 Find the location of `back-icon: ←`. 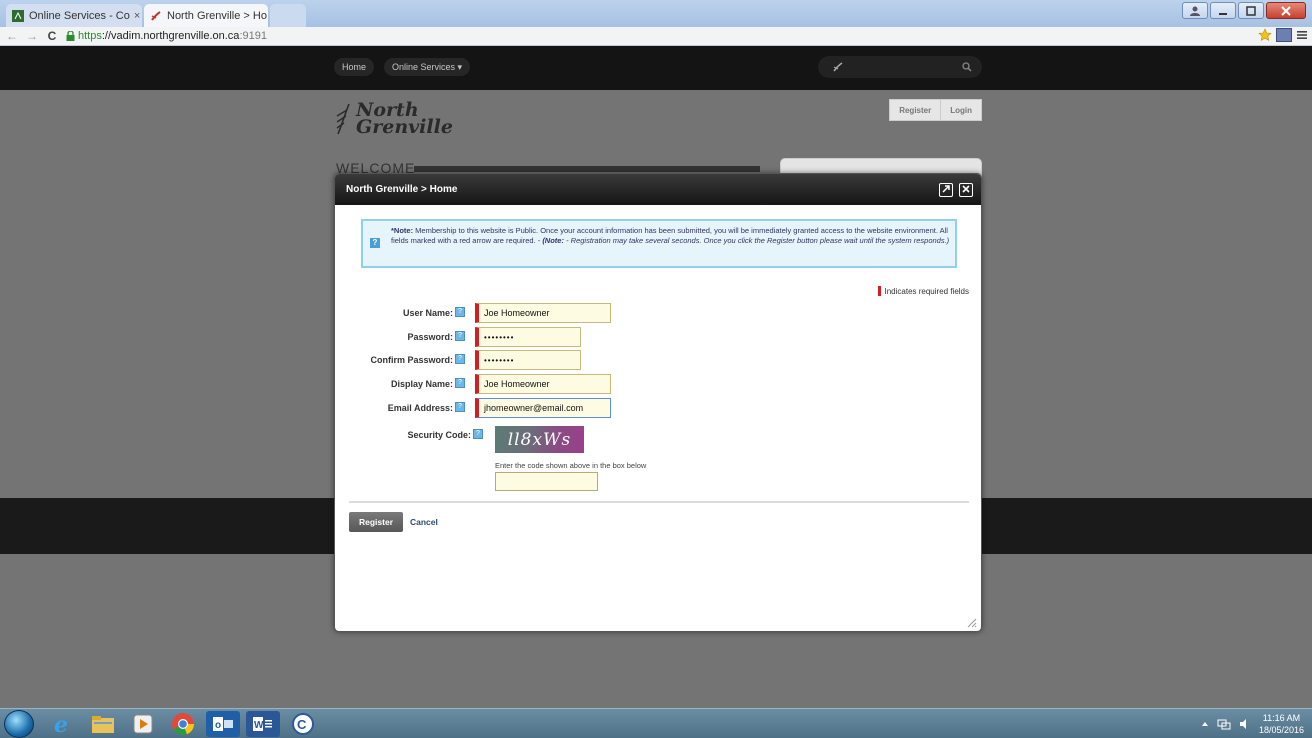

back-icon: ← is located at coordinates (12, 36).